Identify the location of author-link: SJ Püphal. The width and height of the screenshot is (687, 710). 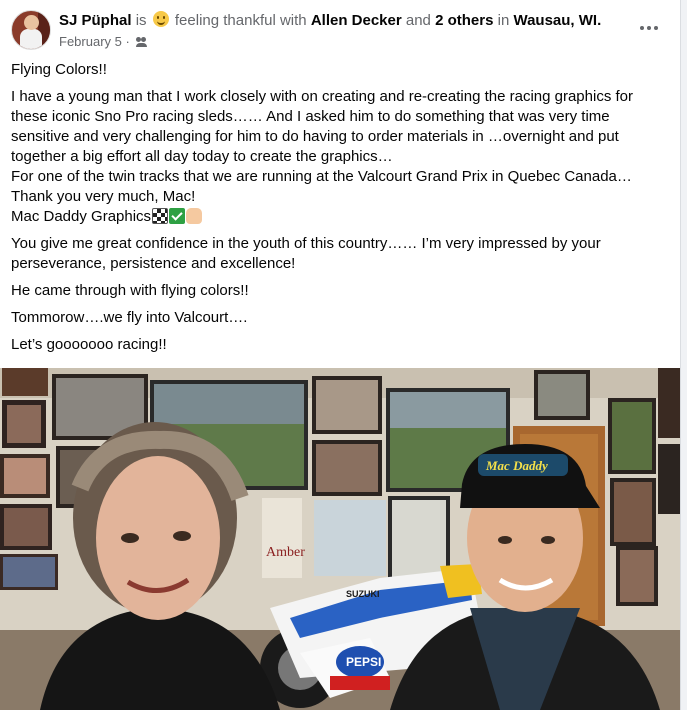
(95, 20).